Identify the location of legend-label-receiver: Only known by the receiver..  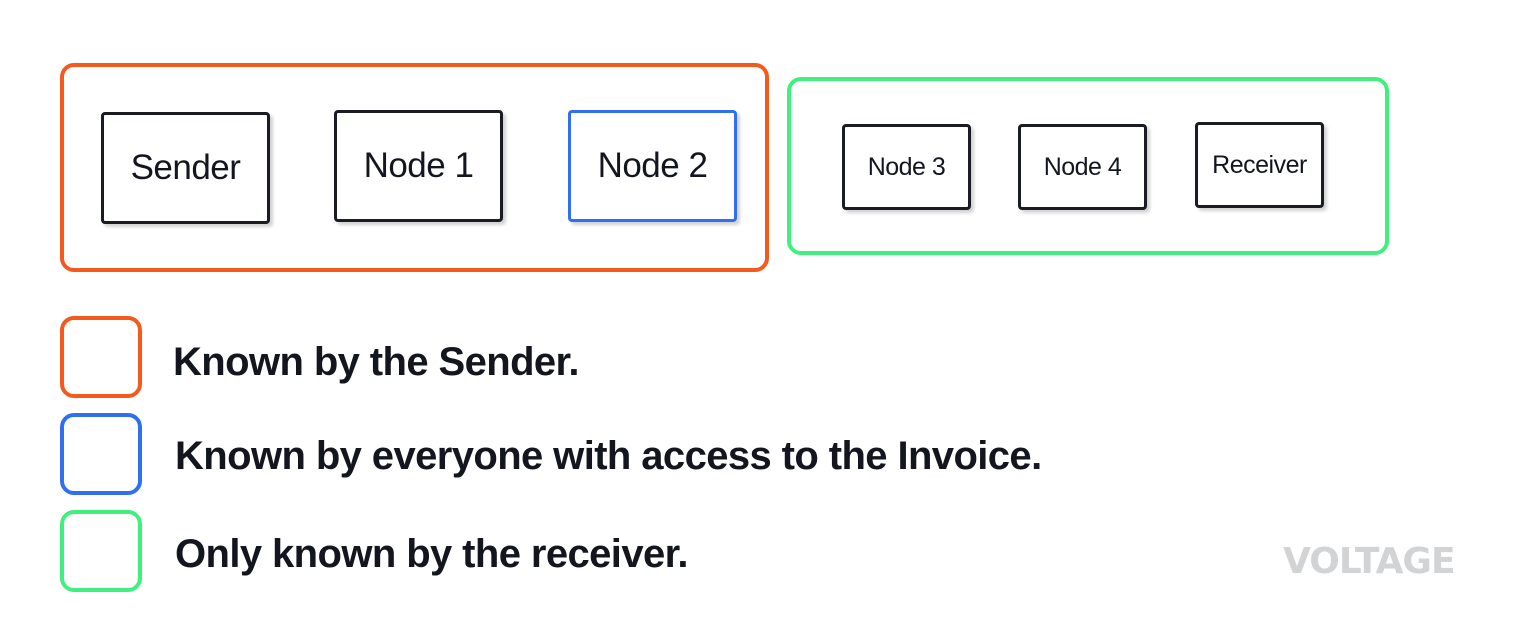
(431, 554).